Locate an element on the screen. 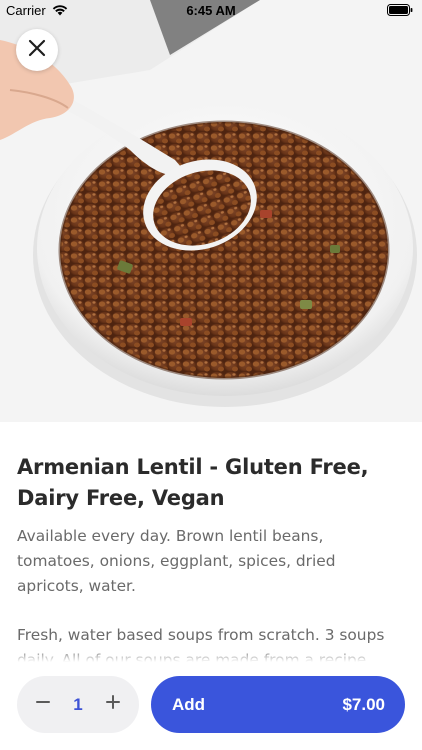 The height and width of the screenshot is (750, 422). quantity-stepper: 1 is located at coordinates (78, 704).